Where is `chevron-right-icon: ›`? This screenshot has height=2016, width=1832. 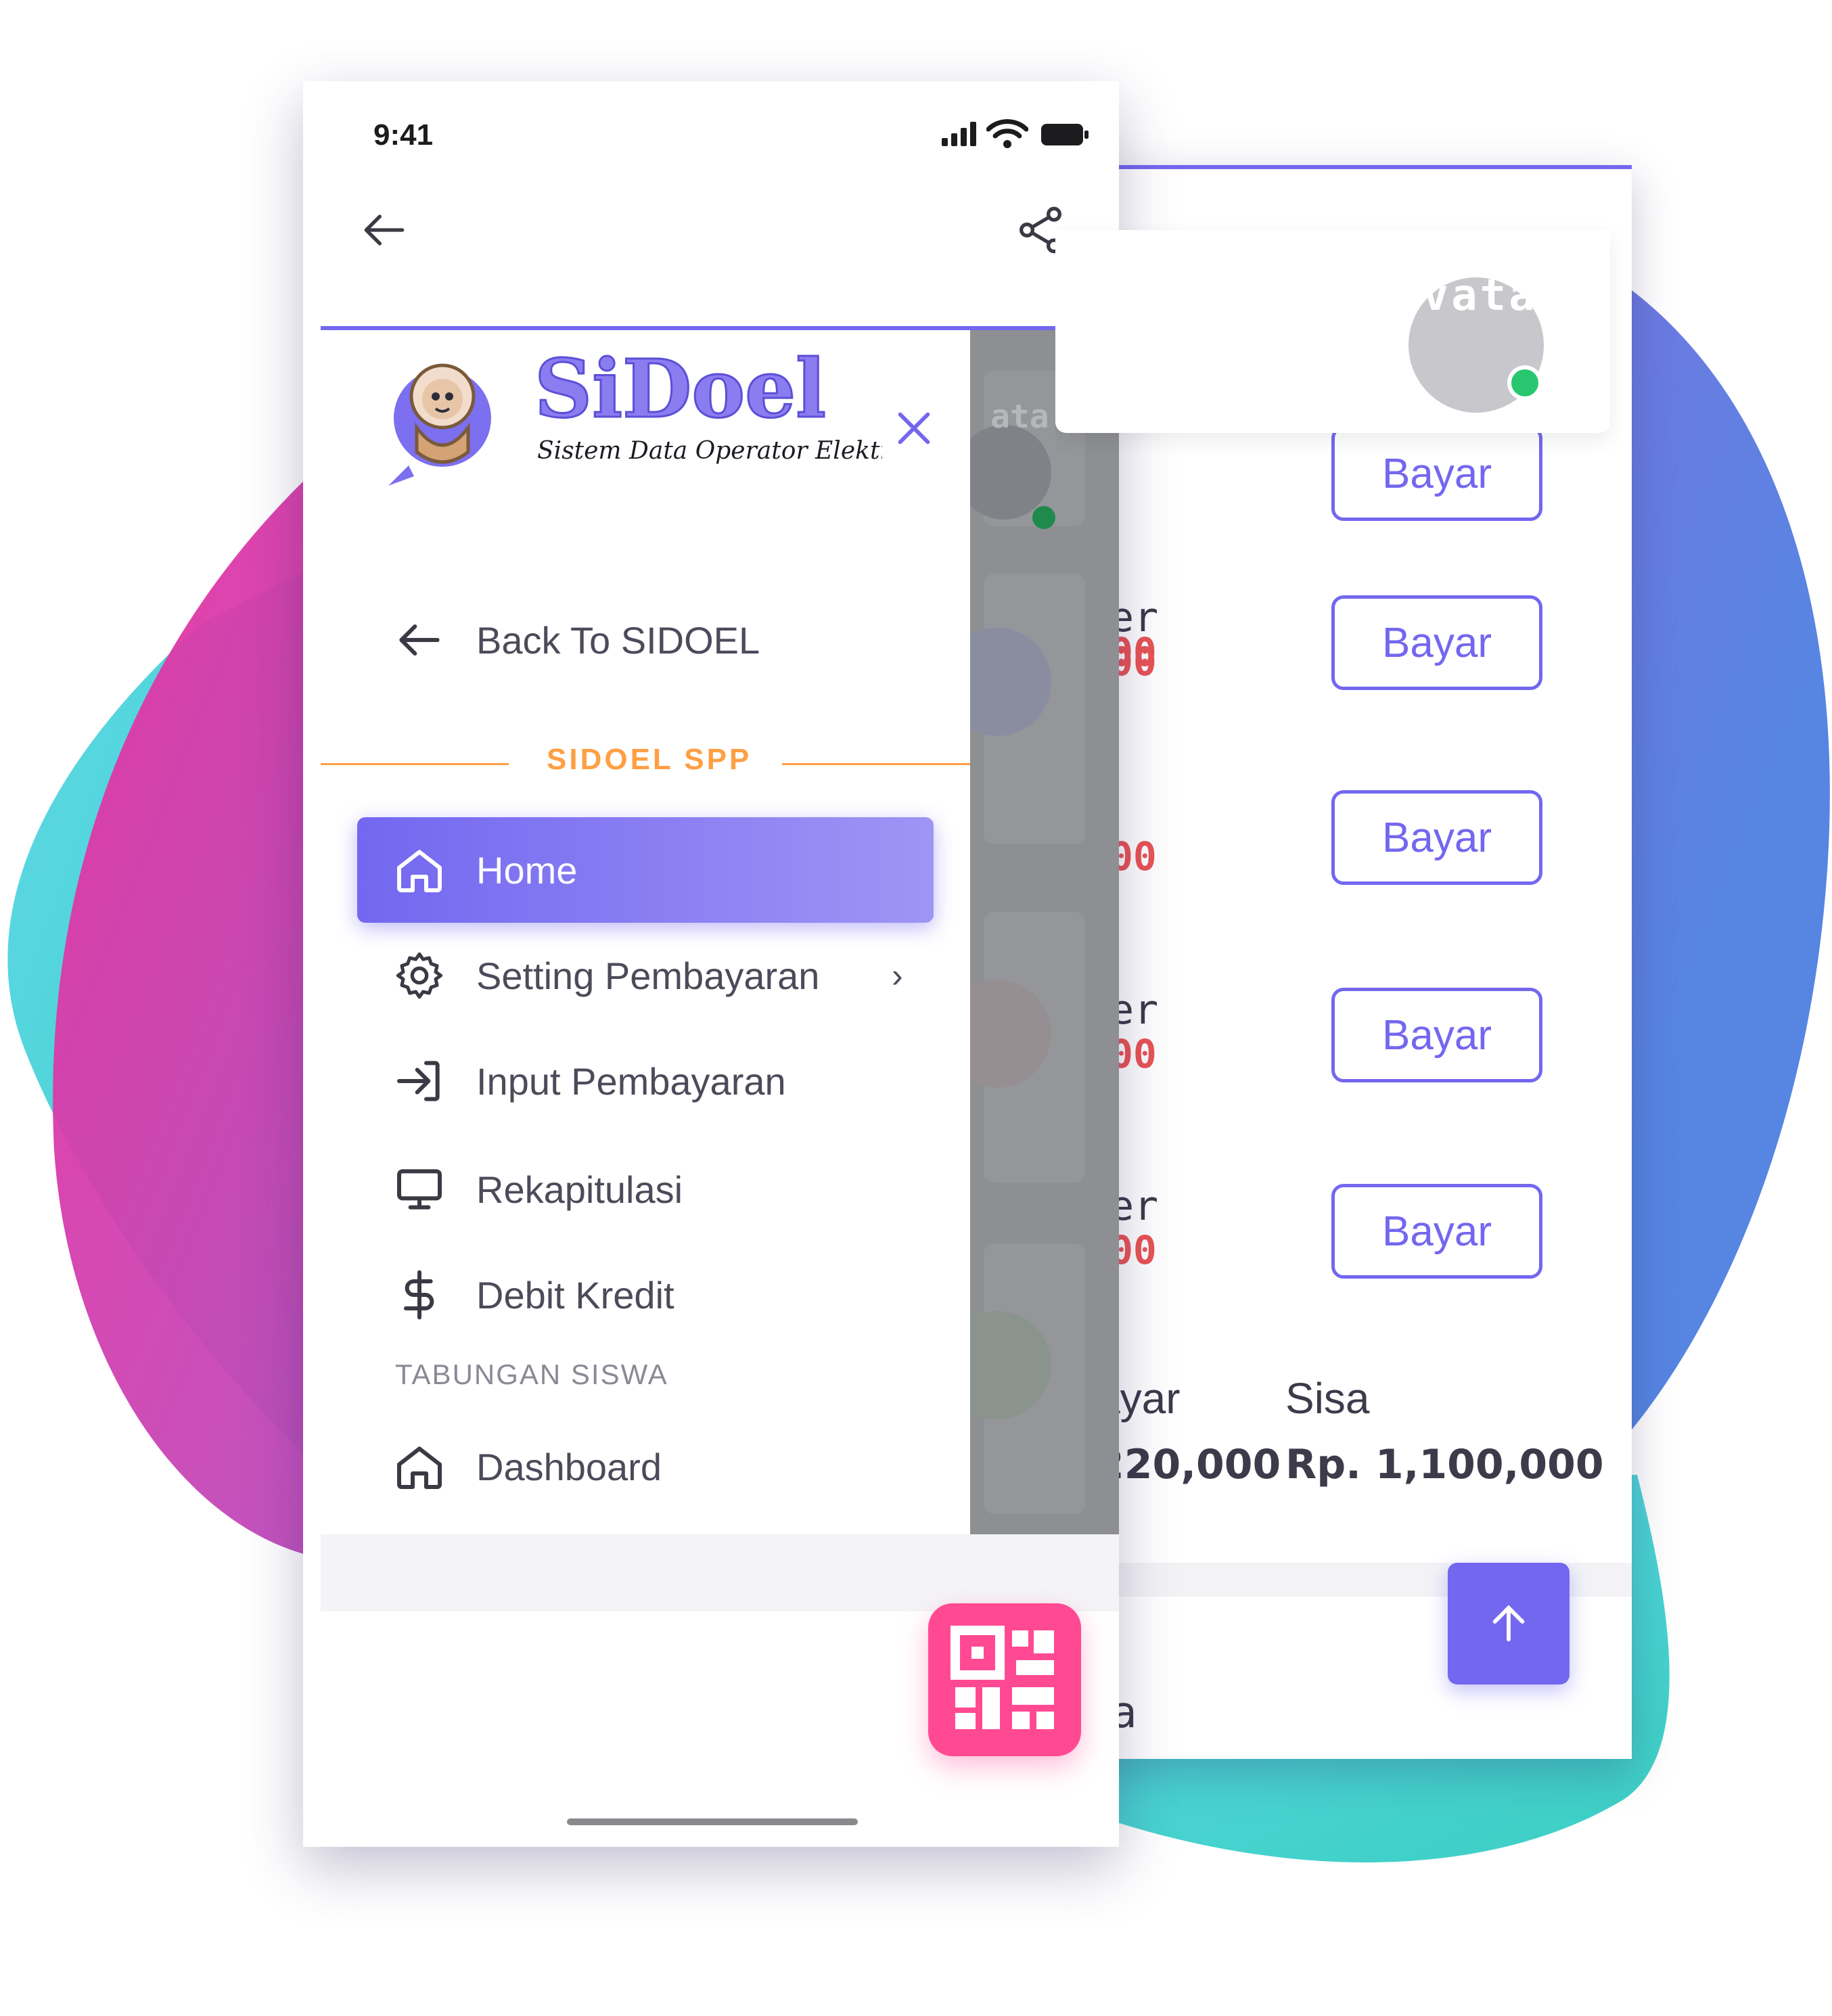
chevron-right-icon: › is located at coordinates (898, 976).